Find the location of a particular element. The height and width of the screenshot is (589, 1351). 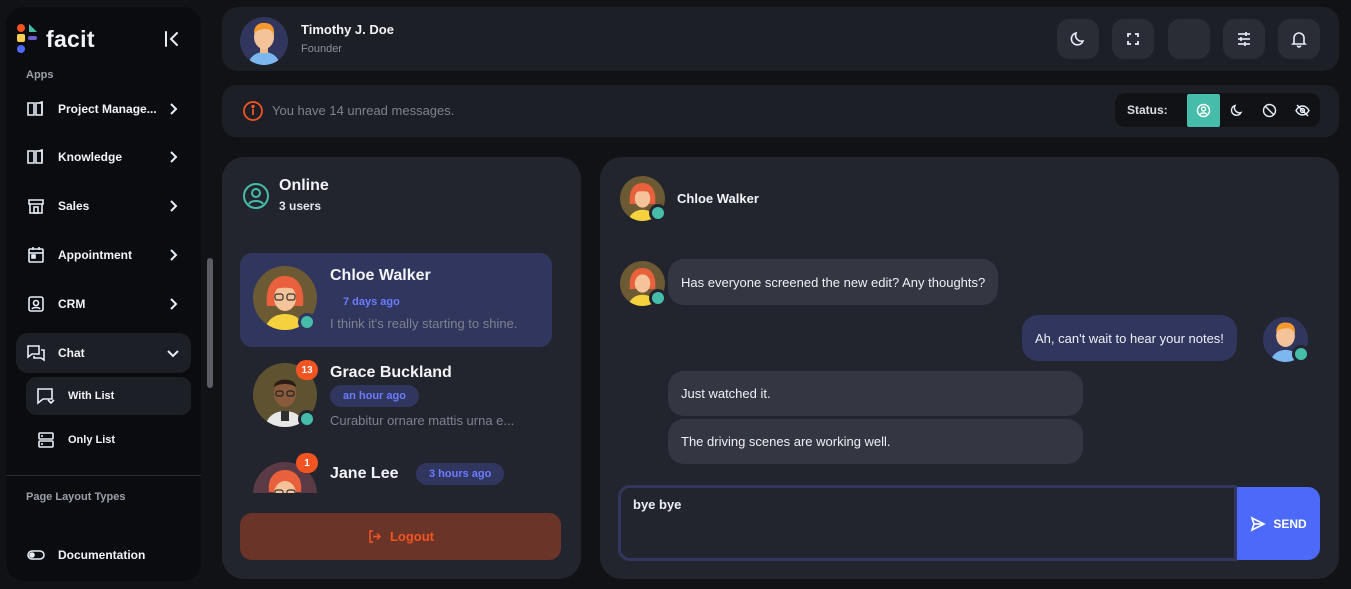

contact-time-badge: 3 hours ago is located at coordinates (460, 474).